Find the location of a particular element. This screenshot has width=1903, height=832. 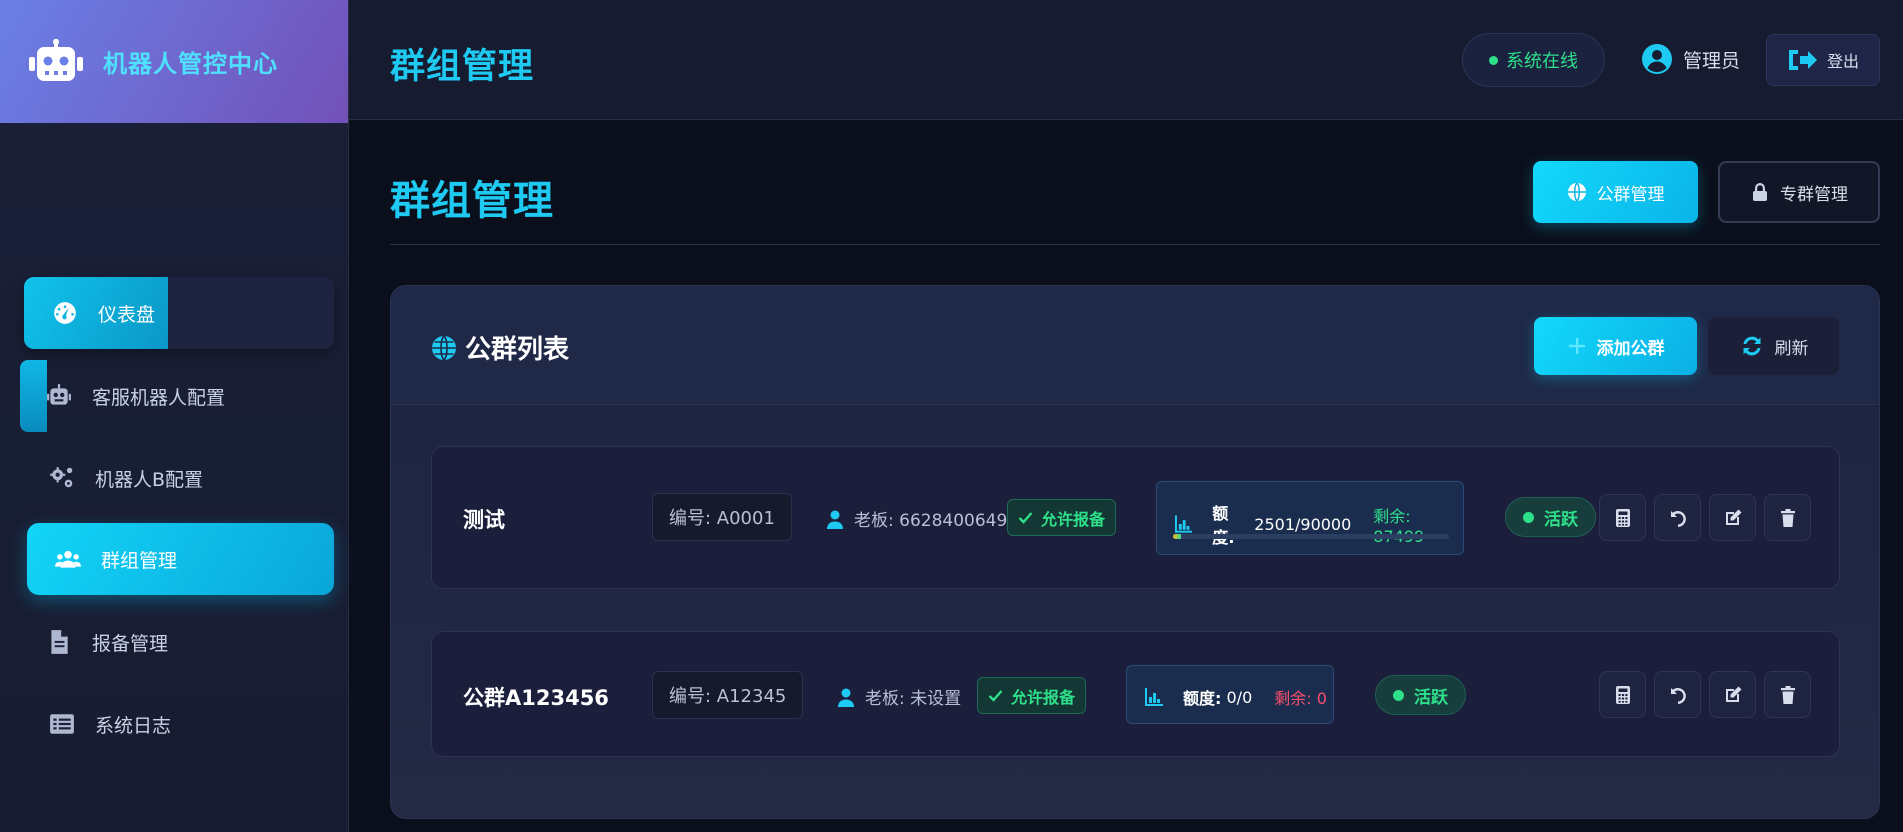

user-menu: 管理员 is located at coordinates (1690, 59).